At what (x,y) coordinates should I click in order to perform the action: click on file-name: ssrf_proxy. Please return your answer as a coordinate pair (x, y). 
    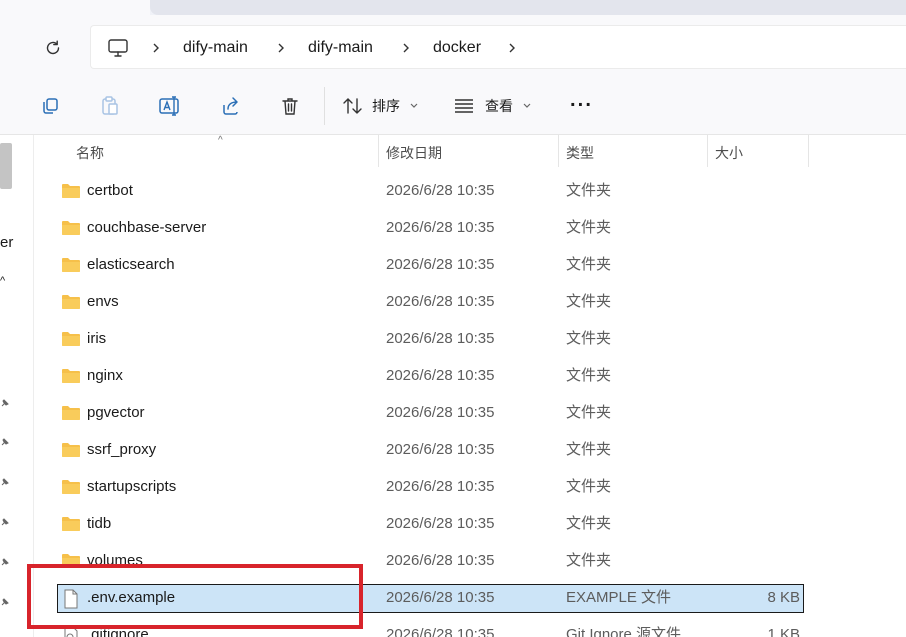
    Looking at the image, I should click on (122, 449).